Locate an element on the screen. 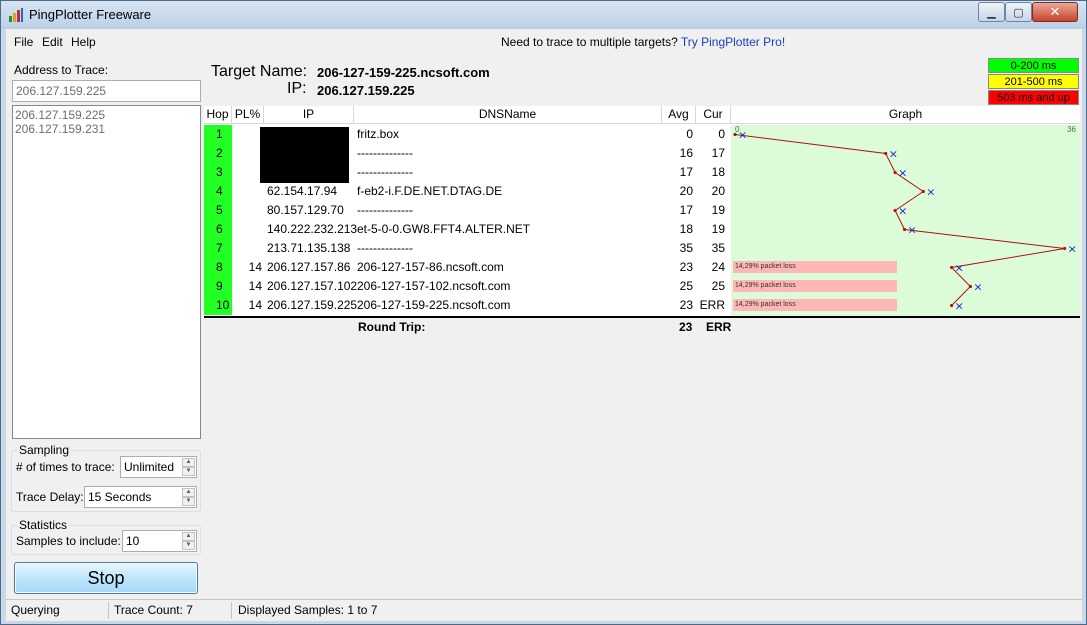 Image resolution: width=1087 pixels, height=625 pixels. samples-field: 10 ▲ ▼ is located at coordinates (159, 541).